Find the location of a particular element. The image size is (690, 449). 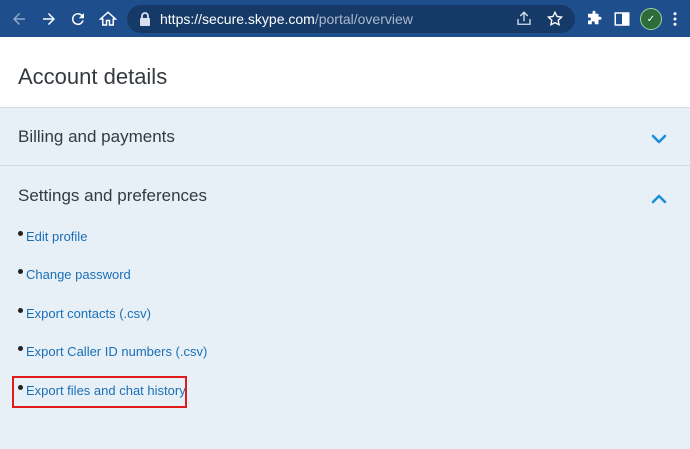

extensions-icon is located at coordinates (594, 19).